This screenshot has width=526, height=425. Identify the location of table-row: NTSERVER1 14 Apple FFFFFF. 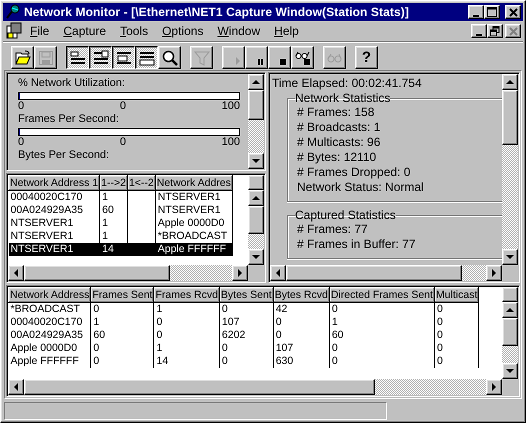
(120, 249).